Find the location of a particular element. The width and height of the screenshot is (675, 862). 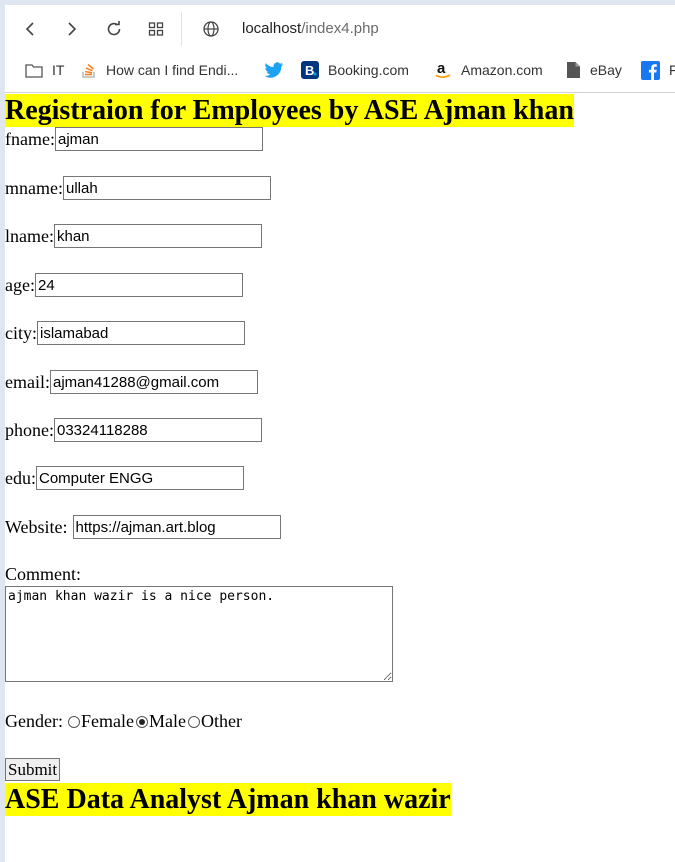

amazon-icon: a is located at coordinates (443, 70).